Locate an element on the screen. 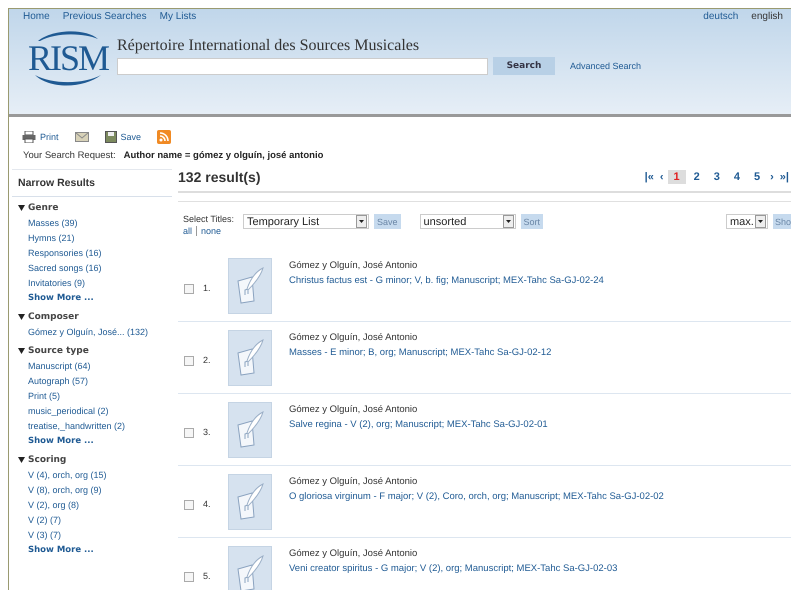 The image size is (791, 590). result-title-link: Veni creator spiritus - G major; V (2), org; Manuscript; MEX-Tahc Sa-GJ-02-03 is located at coordinates (453, 568).